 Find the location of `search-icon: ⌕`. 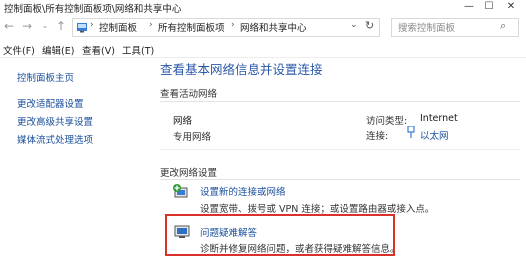

search-icon: ⌕ is located at coordinates (503, 26).